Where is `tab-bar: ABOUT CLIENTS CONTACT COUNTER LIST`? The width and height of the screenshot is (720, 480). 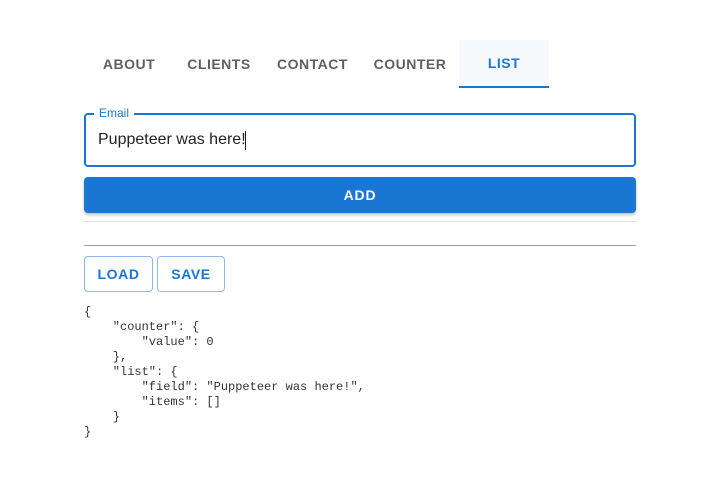 tab-bar: ABOUT CLIENTS CONTACT COUNTER LIST is located at coordinates (360, 64).